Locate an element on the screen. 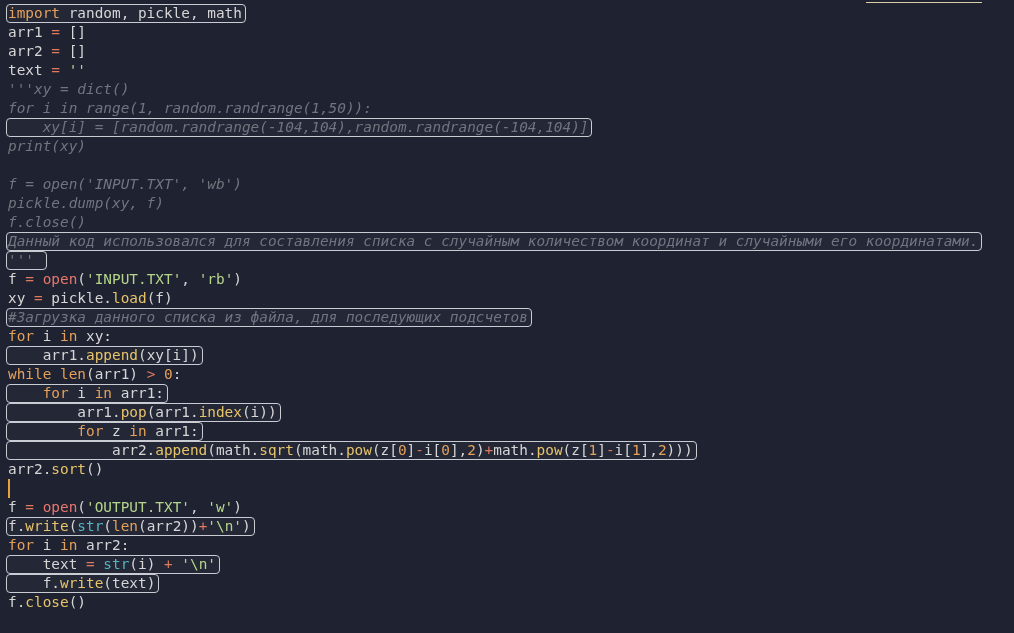 This screenshot has width=1014, height=633. code-line: arr2.sort() is located at coordinates (56, 469).